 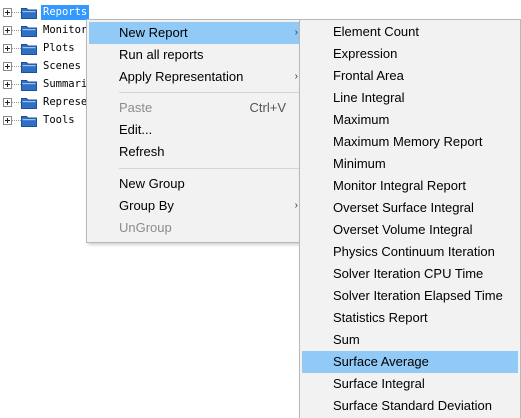 What do you see at coordinates (146, 205) in the screenshot?
I see `menu-item-label: Group By` at bounding box center [146, 205].